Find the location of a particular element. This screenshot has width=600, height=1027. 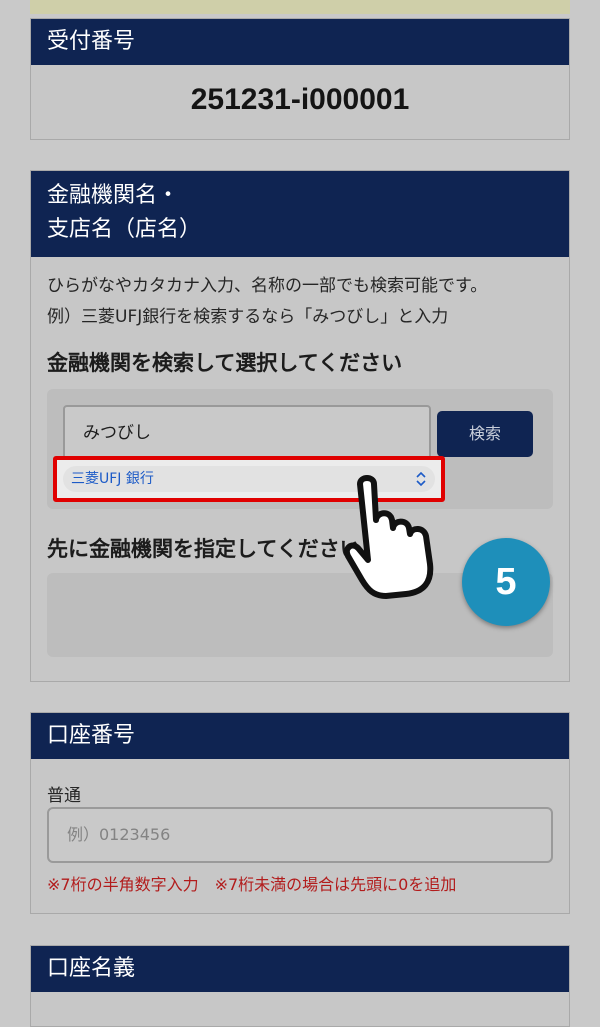

hint-line2: 例）三菱UFJ銀行を検索するなら「みつびし」と入力 is located at coordinates (248, 317).